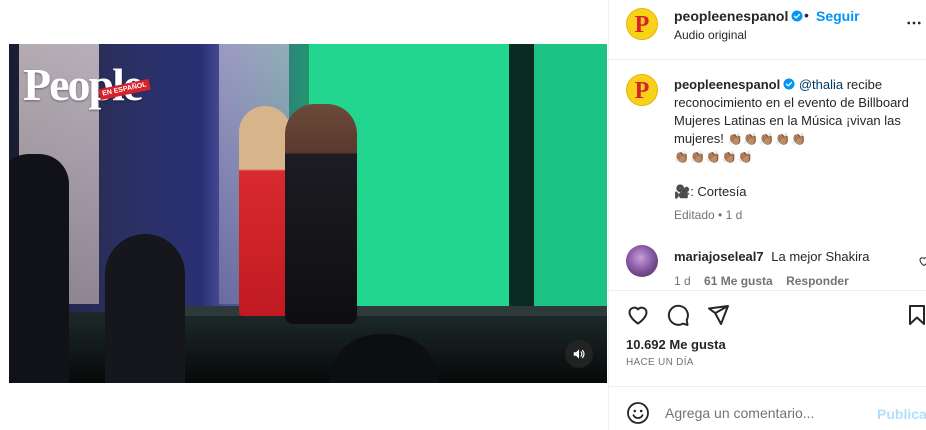  Describe the element at coordinates (682, 281) in the screenshot. I see `comment-time: 1 d` at that location.